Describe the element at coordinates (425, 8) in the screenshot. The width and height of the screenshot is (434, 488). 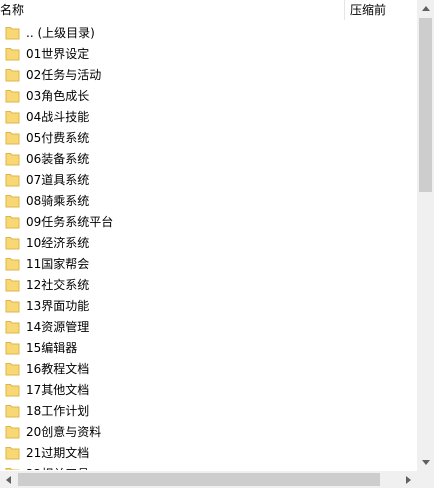
I see `arrow-up-icon` at that location.